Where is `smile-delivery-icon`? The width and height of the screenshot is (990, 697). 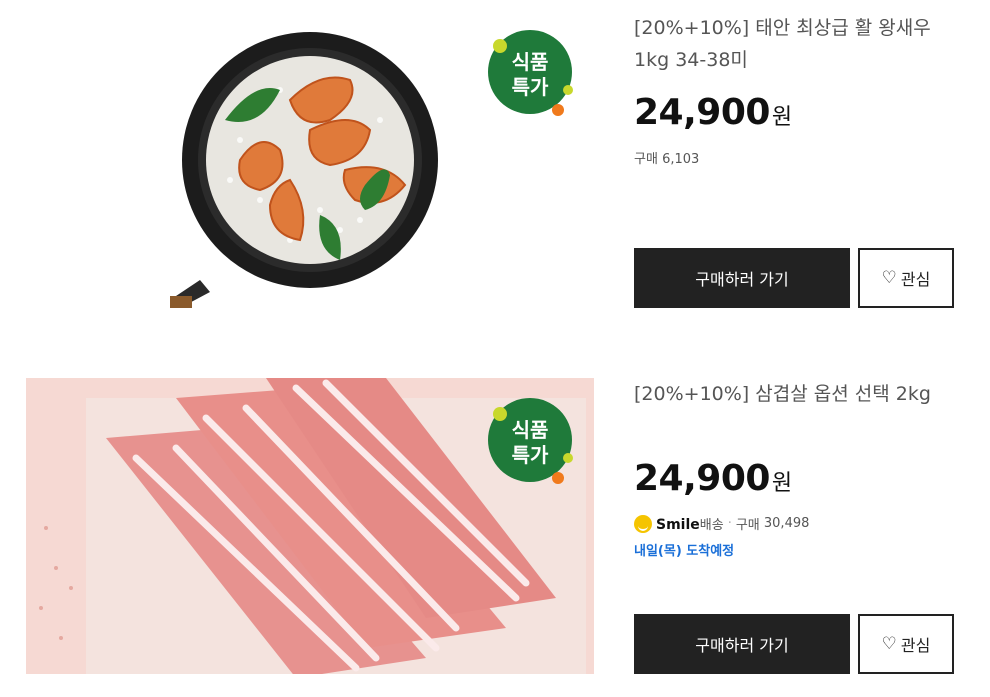
smile-delivery-icon is located at coordinates (643, 523).